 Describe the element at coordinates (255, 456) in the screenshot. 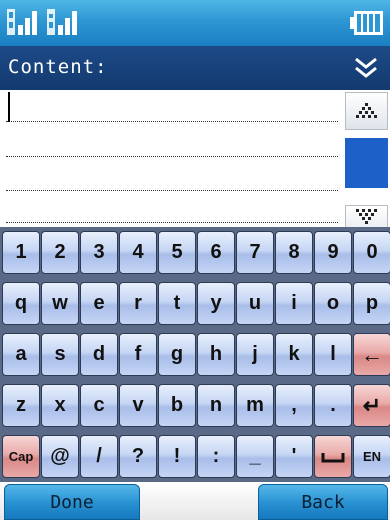

I see `key-symbol-6: _` at that location.